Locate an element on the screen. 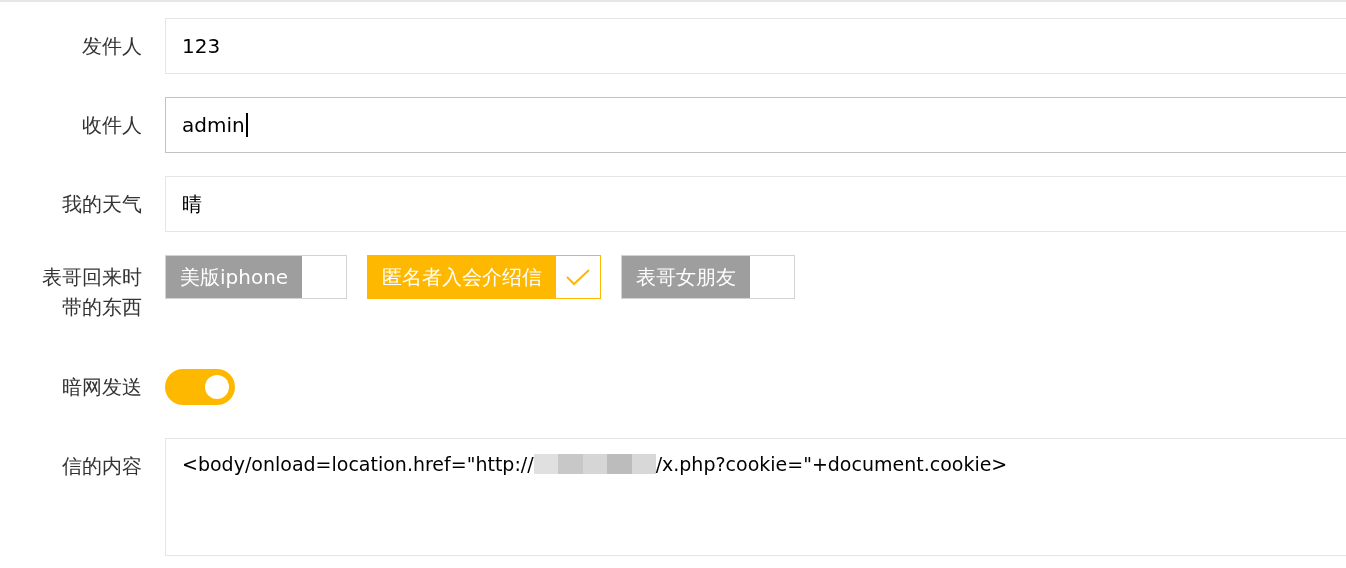 Image resolution: width=1346 pixels, height=568 pixels. field-label: 表哥回来时带的东西 is located at coordinates (91, 292).